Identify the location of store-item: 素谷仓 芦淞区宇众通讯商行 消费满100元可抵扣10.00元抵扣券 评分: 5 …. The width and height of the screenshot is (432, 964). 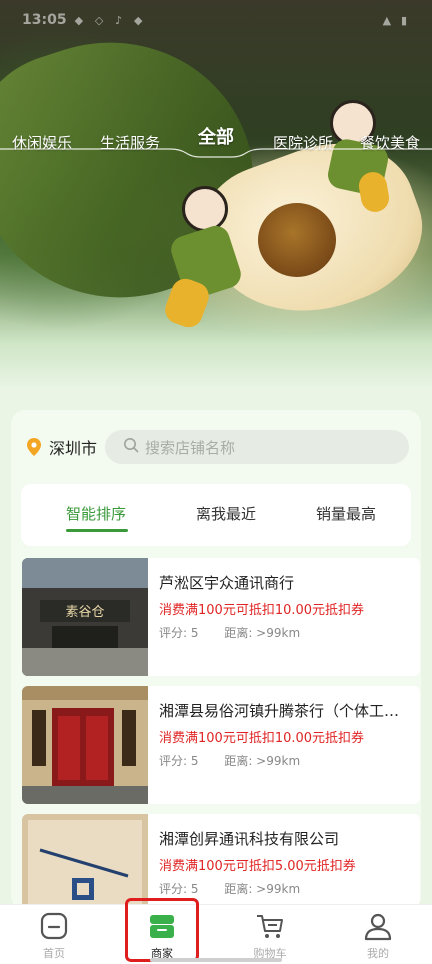
(221, 617).